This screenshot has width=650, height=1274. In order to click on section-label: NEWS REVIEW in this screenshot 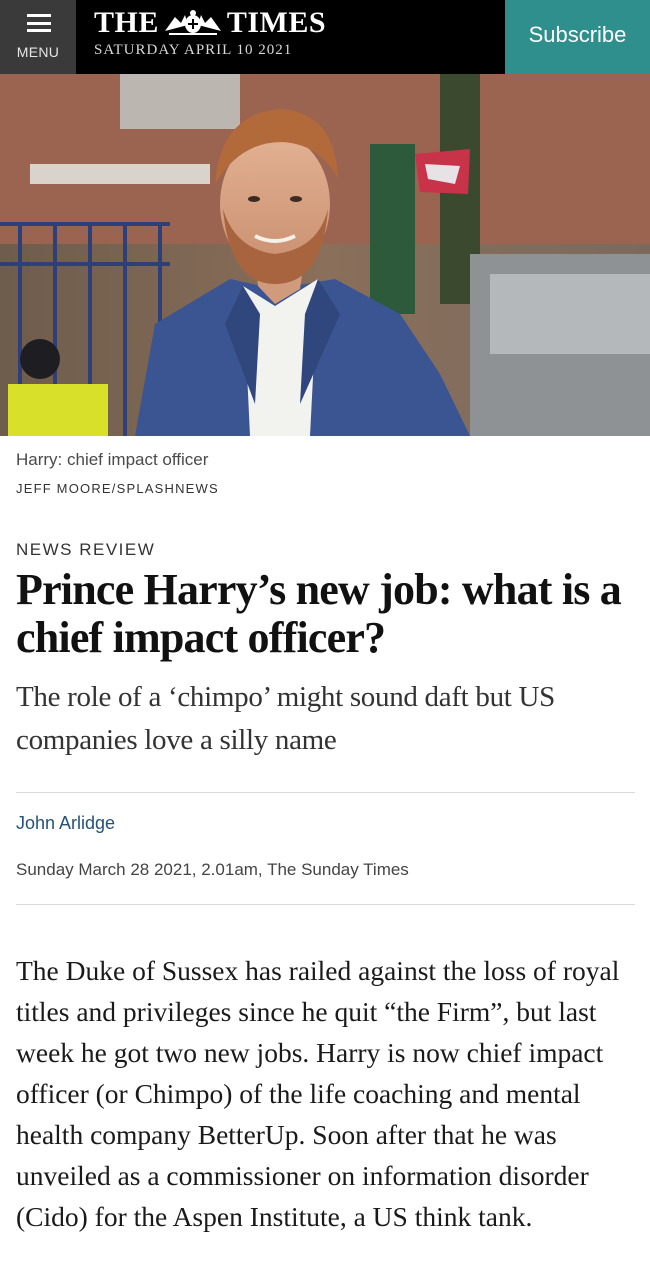, I will do `click(85, 550)`.